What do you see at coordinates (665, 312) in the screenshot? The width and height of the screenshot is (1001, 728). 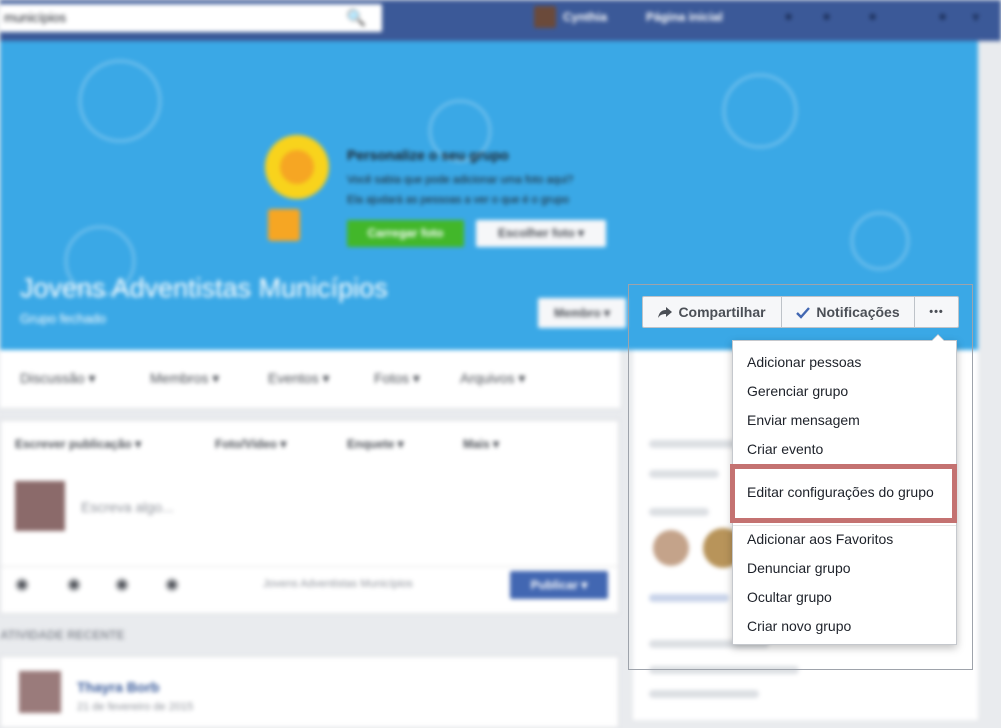 I see `share-arrow-icon` at bounding box center [665, 312].